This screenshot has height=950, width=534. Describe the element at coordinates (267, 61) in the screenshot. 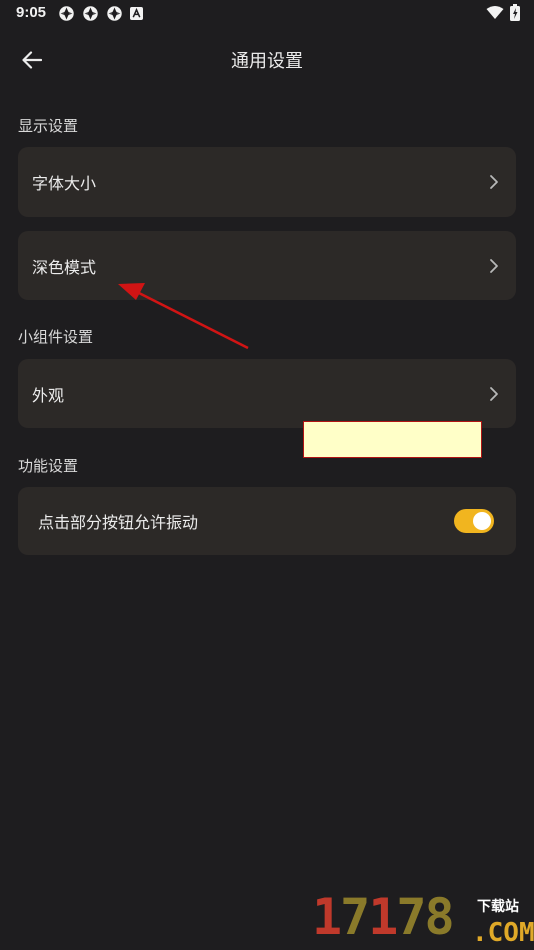

I see `page-title: 通用设置` at that location.